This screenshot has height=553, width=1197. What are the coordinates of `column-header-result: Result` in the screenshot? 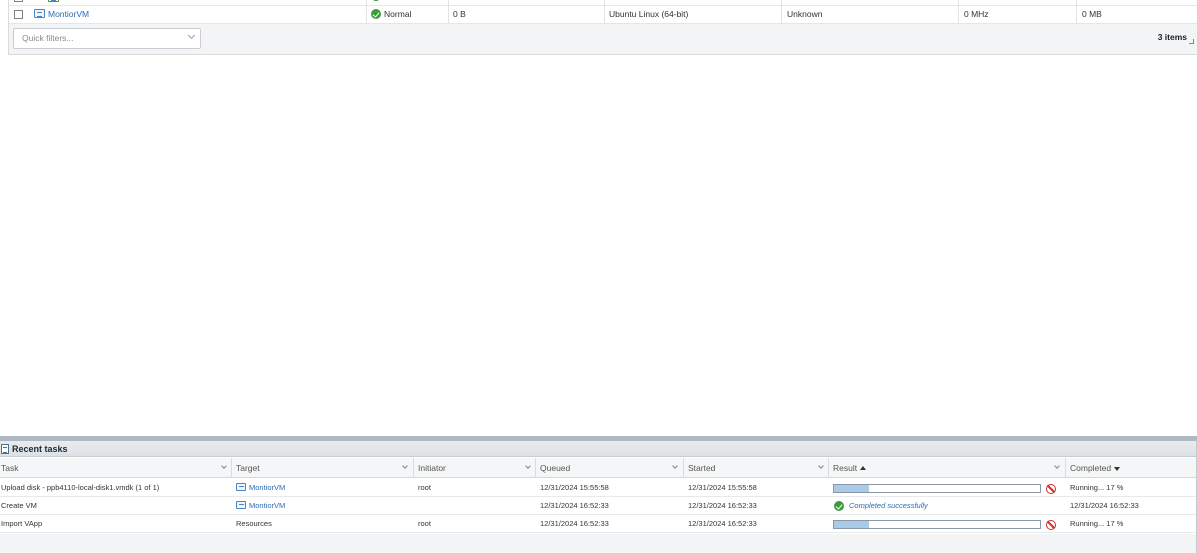 It's located at (850, 468).